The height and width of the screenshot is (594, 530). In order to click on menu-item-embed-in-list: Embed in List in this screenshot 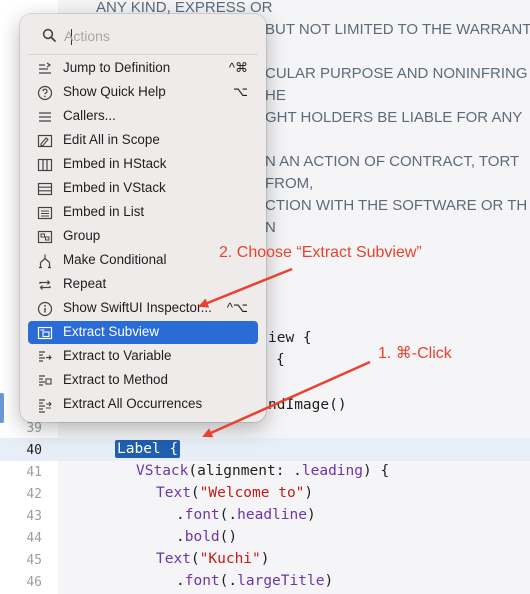, I will do `click(143, 212)`.